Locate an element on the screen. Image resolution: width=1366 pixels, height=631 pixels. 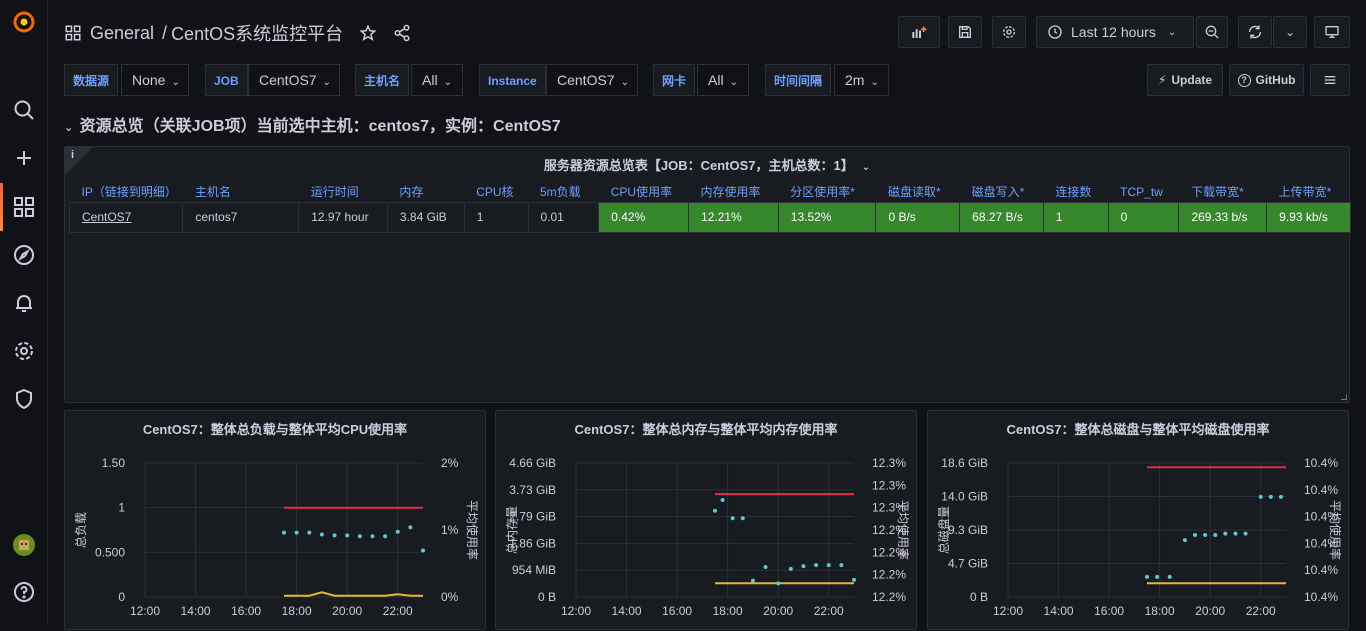
table-panel-title: 服务器资源总览表【JOB：CentOS7，主机总数：1】 ⌄ is located at coordinates (707, 164).